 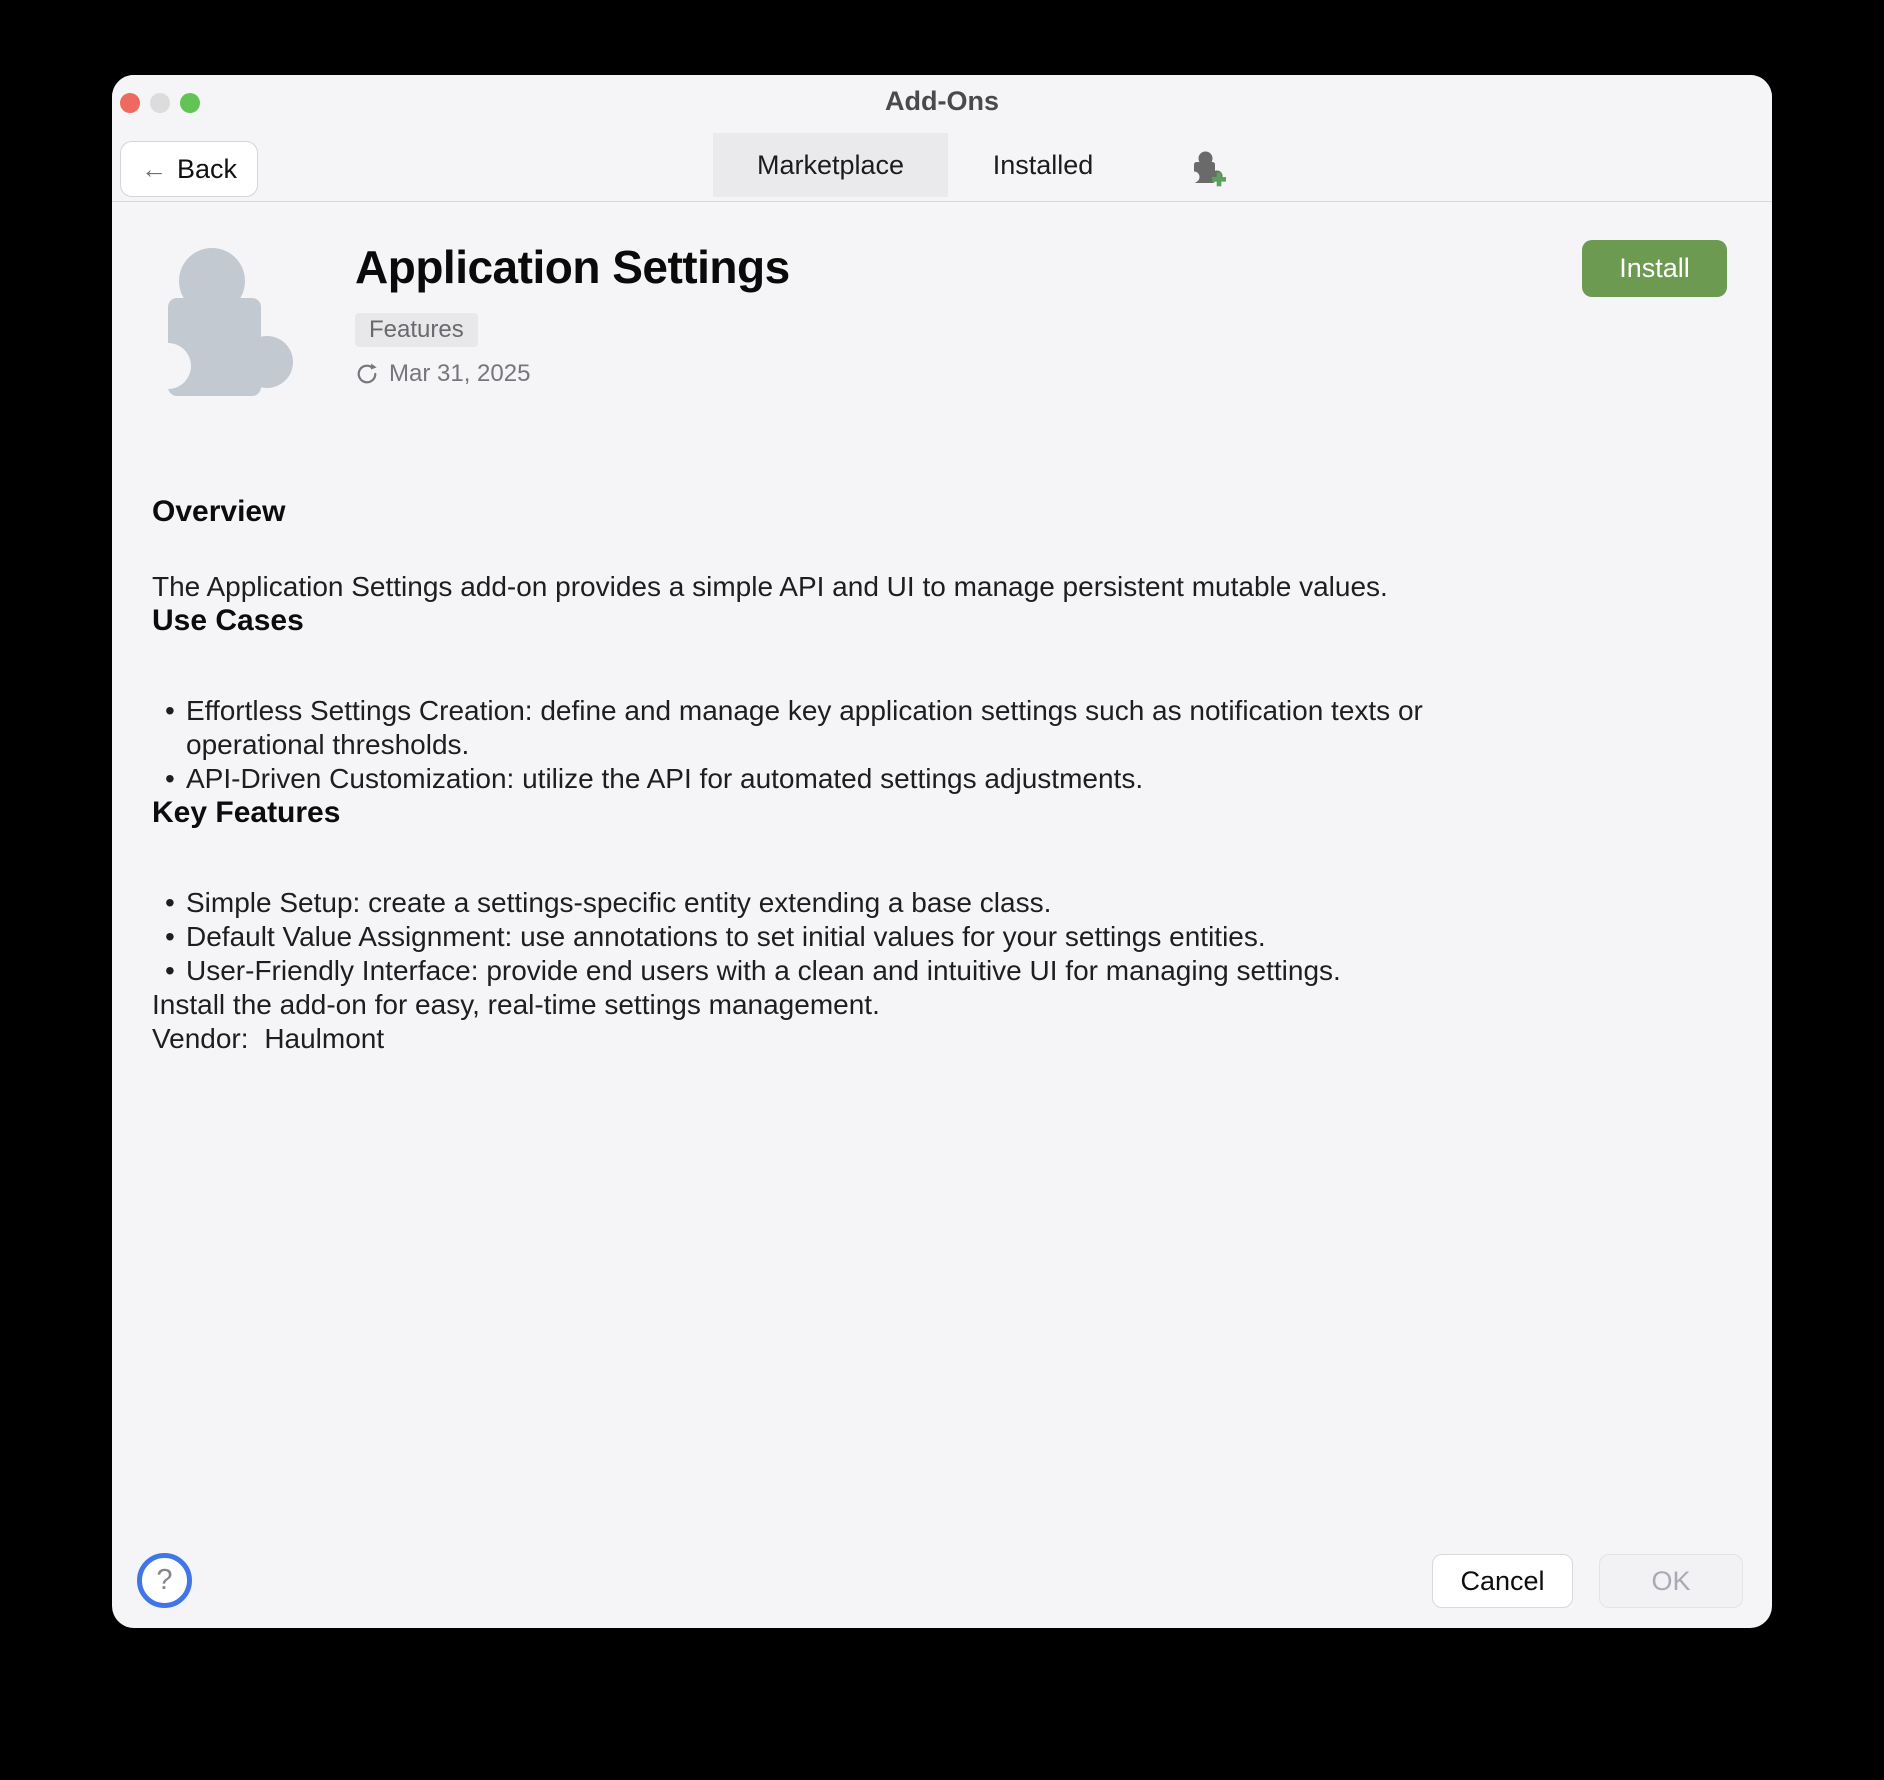 I want to click on tab-marketplace: Marketplace, so click(x=830, y=165).